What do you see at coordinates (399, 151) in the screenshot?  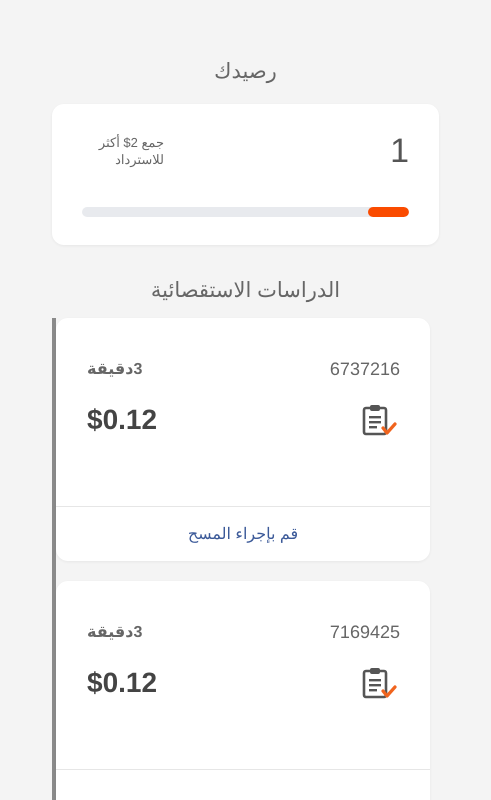 I see `balance-value: 1` at bounding box center [399, 151].